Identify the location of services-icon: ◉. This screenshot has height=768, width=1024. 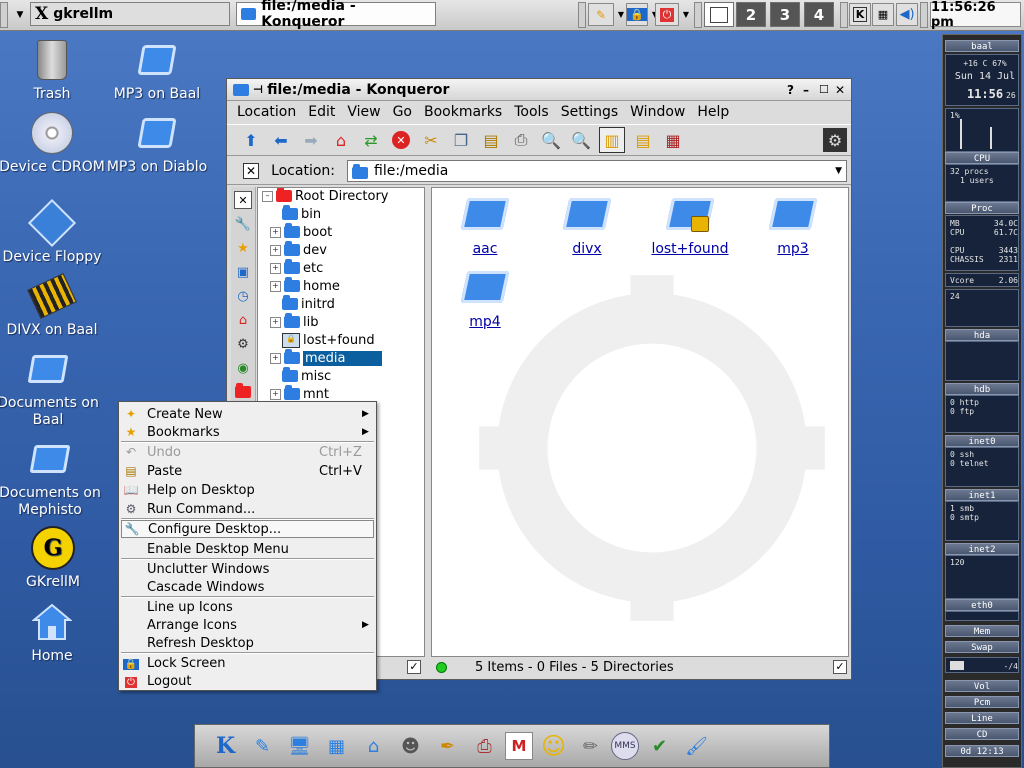
(243, 368).